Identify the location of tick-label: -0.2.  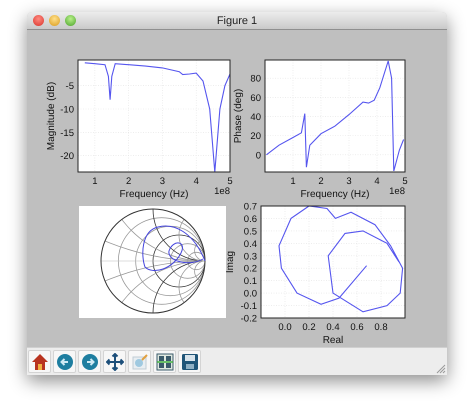
(248, 319).